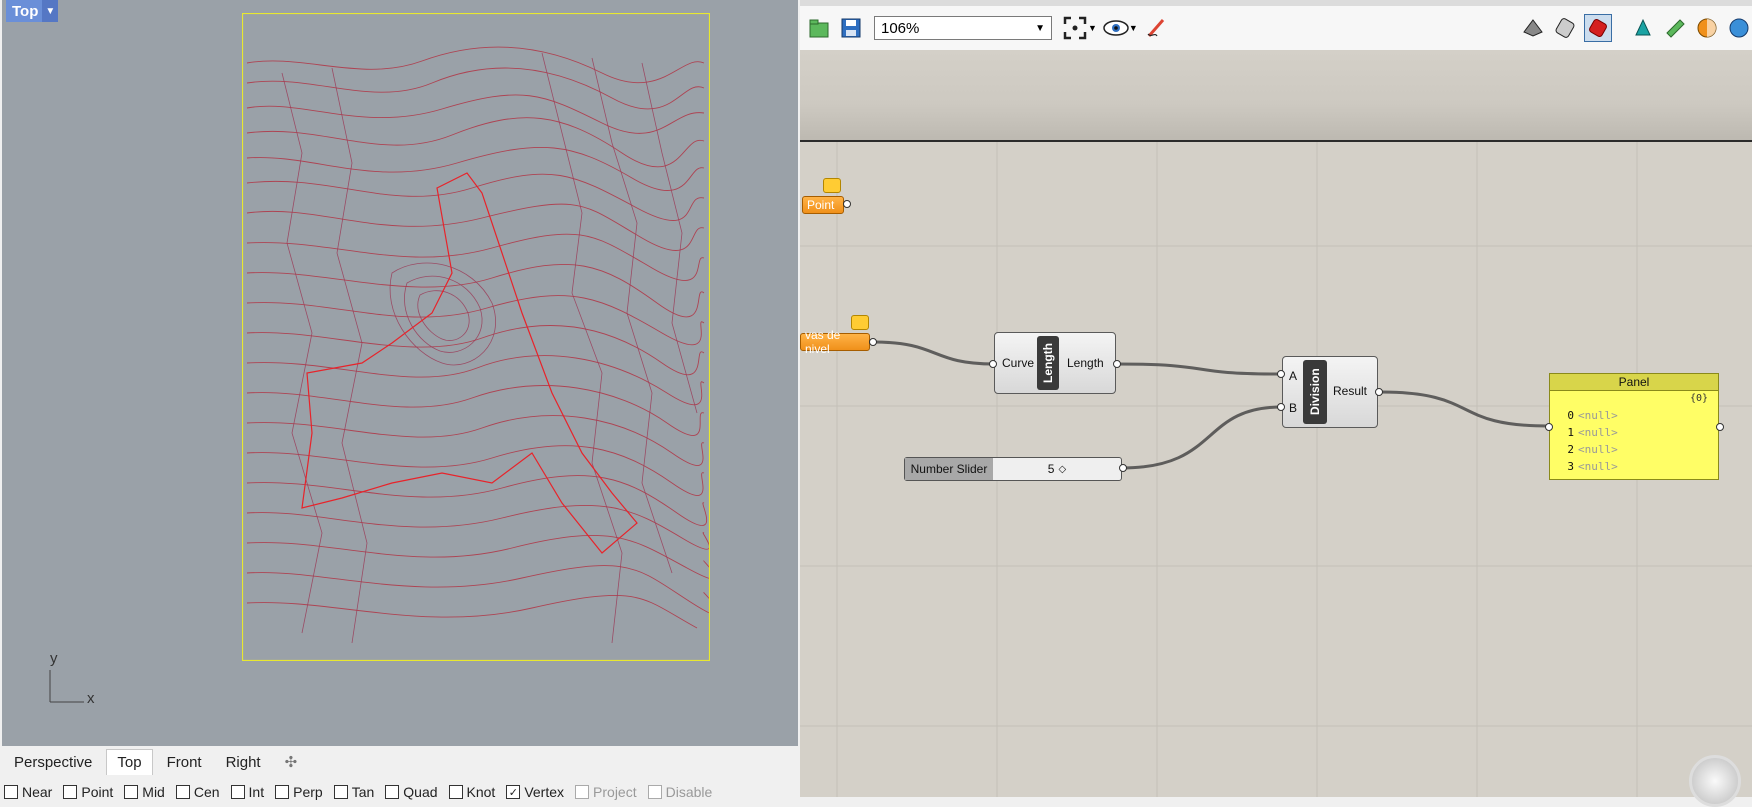  Describe the element at coordinates (245, 792) in the screenshot. I see `osnap-int: Int` at that location.